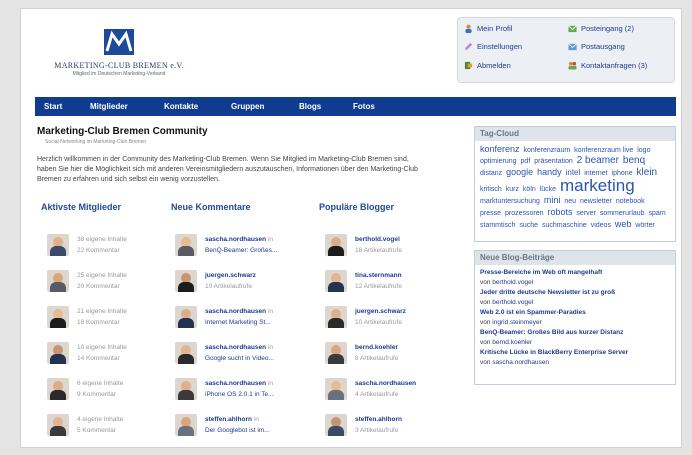  What do you see at coordinates (498, 161) in the screenshot?
I see `tag-link: optimierung` at bounding box center [498, 161].